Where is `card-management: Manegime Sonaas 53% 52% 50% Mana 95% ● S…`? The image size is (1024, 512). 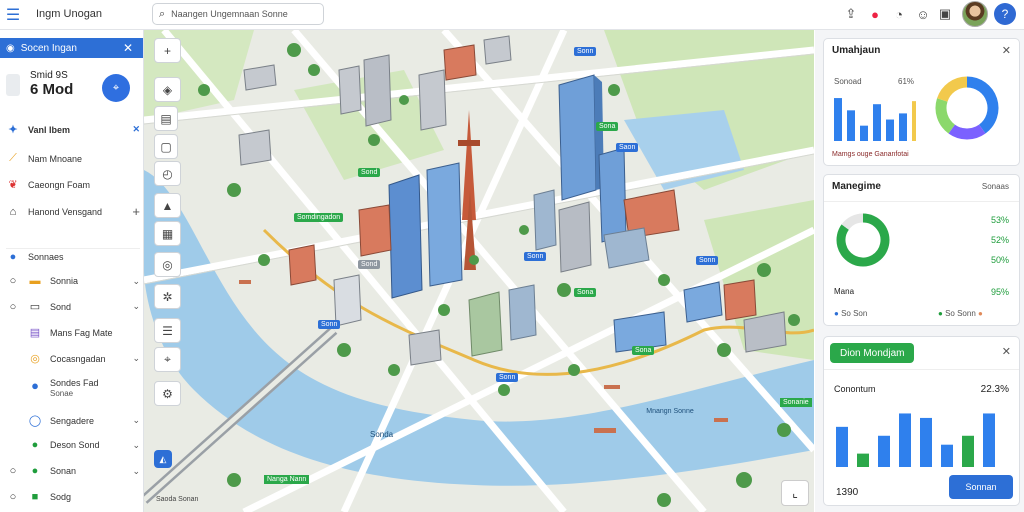 card-management: Manegime Sonaas 53% 52% 50% Mana 95% ● S… is located at coordinates (921, 250).